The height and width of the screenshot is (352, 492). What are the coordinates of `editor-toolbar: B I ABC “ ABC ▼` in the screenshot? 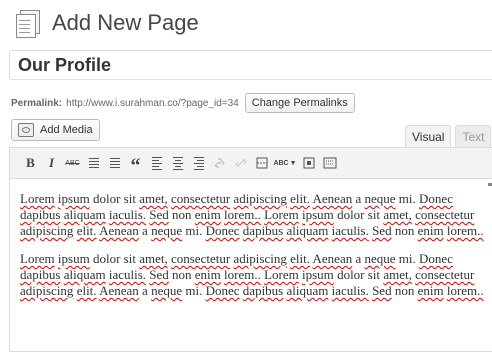 It's located at (251, 163).